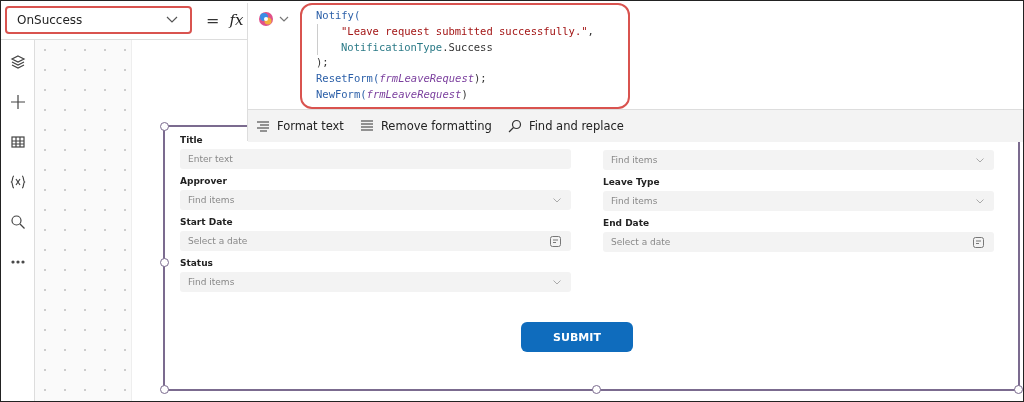  What do you see at coordinates (213, 20) in the screenshot?
I see `equals-sign: =` at bounding box center [213, 20].